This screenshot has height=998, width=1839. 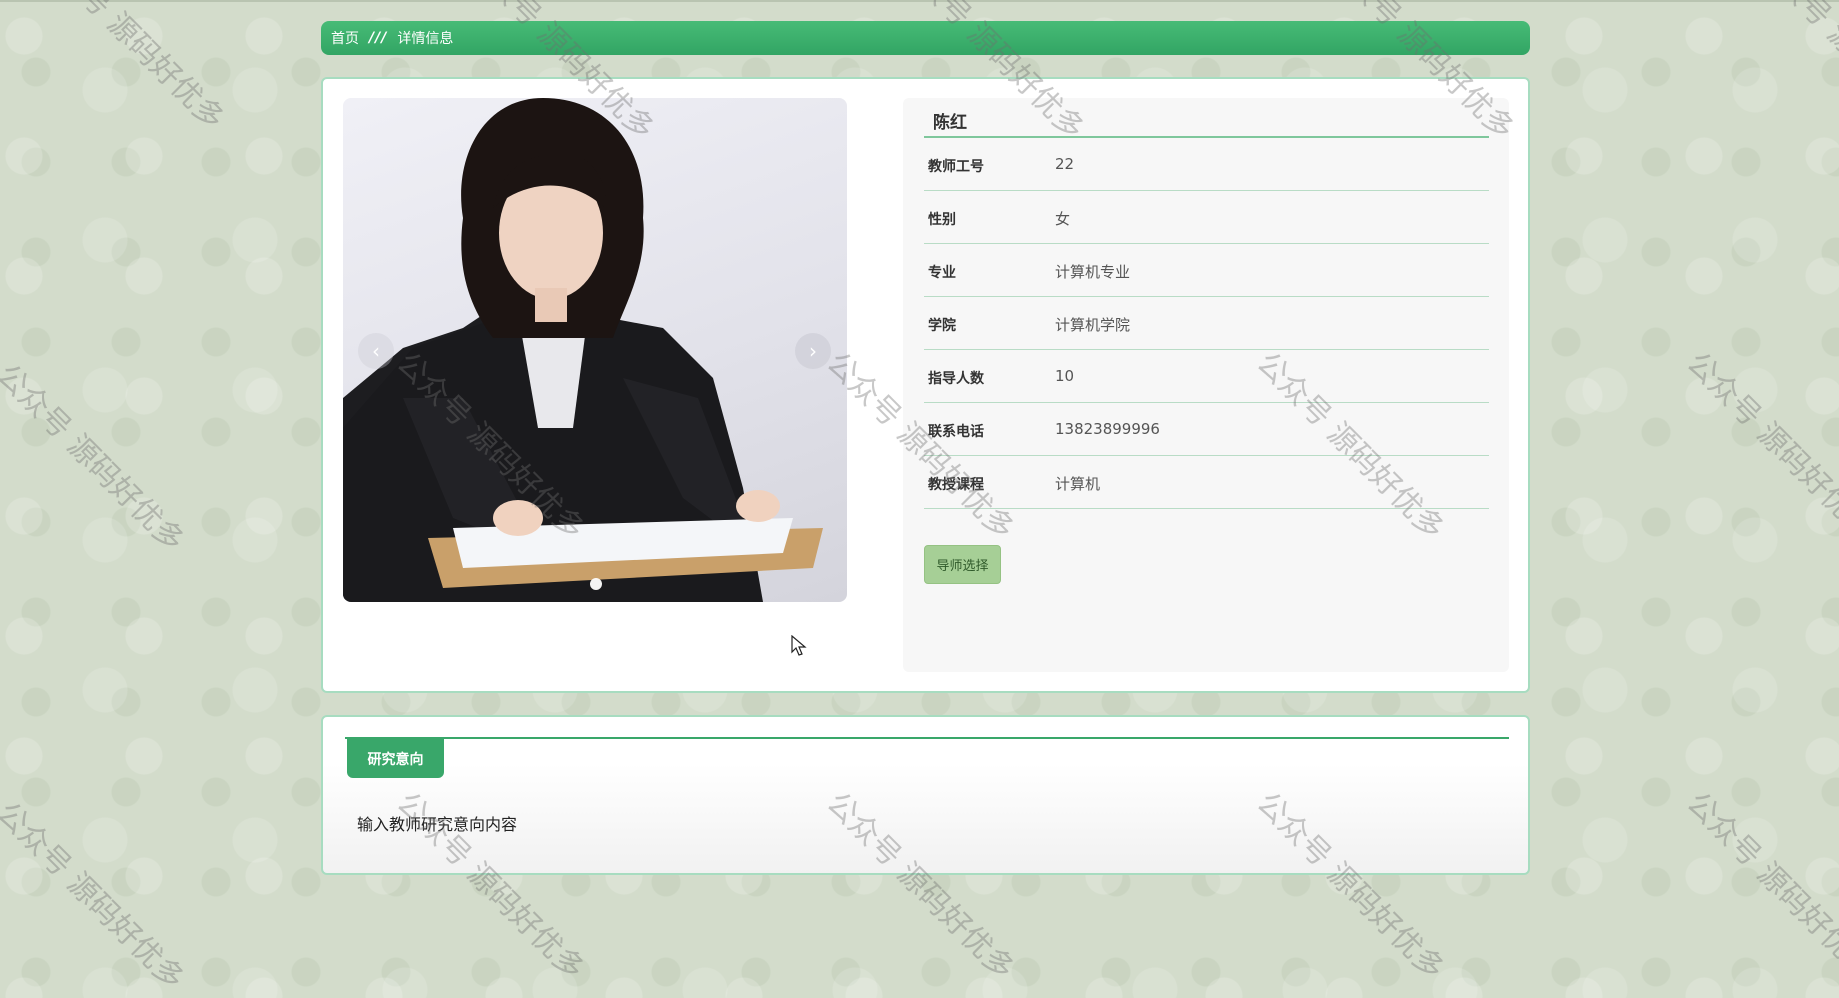 What do you see at coordinates (1093, 325) in the screenshot?
I see `info-value: 计算机学院` at bounding box center [1093, 325].